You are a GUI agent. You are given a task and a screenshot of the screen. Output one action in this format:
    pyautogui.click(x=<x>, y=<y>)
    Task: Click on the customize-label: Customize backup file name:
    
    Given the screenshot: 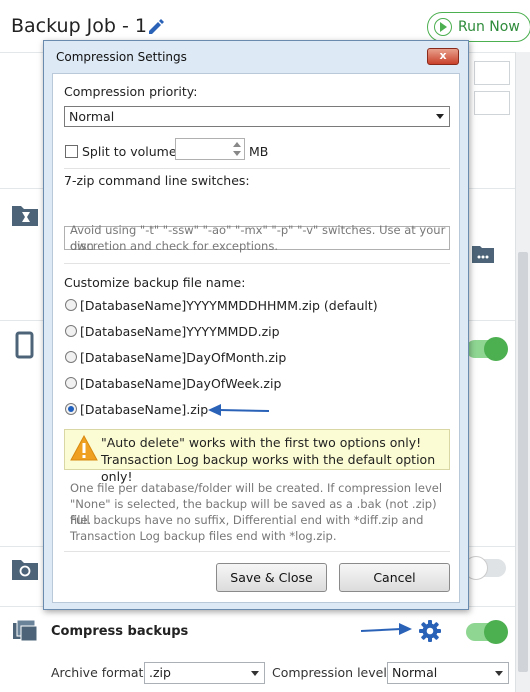 What is the action you would take?
    pyautogui.click(x=155, y=282)
    